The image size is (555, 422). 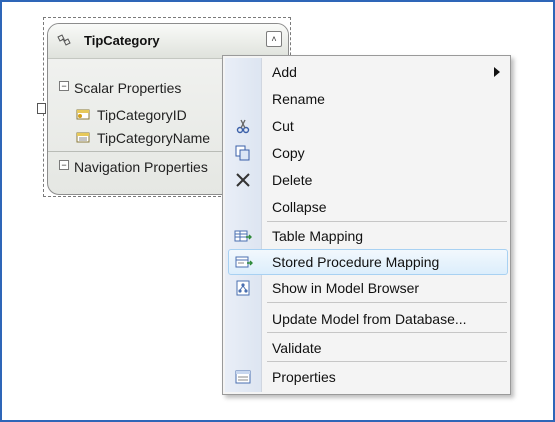 I want to click on model-browser-icon, so click(x=243, y=288).